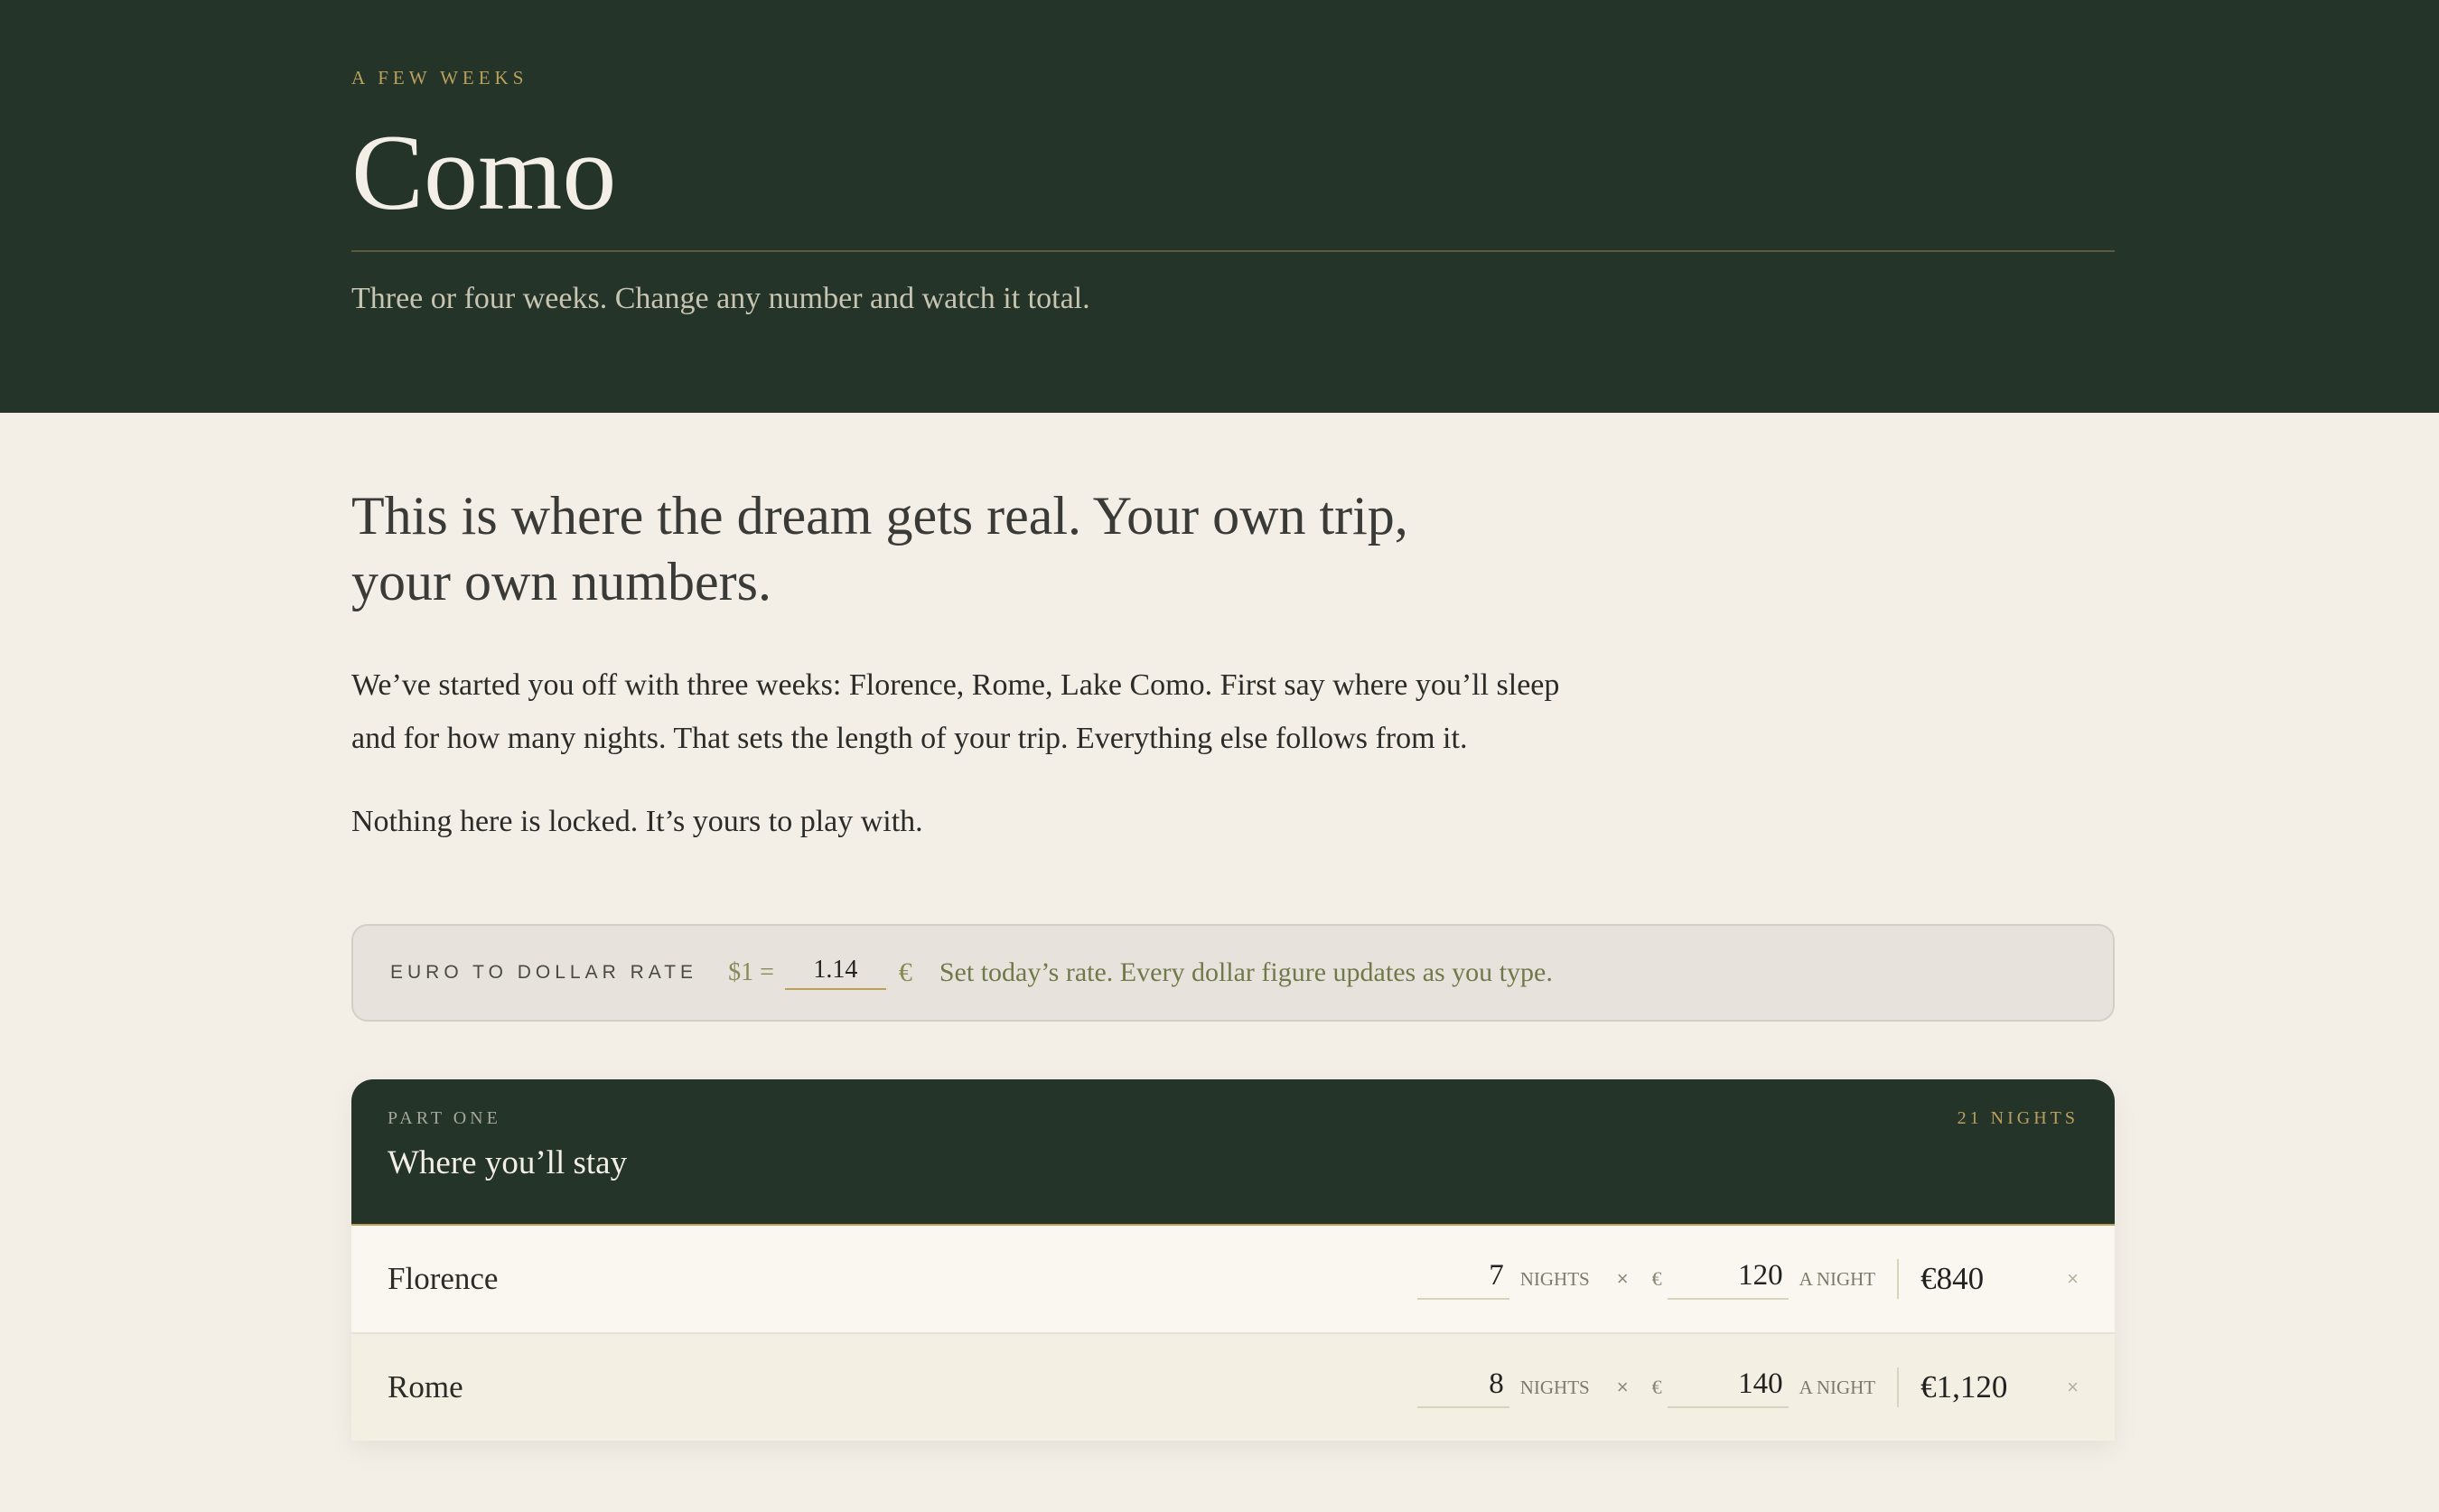  What do you see at coordinates (1233, 1151) in the screenshot?
I see `stays-card-header: PART ONE Where you’ll stay 21 NIGHTS` at bounding box center [1233, 1151].